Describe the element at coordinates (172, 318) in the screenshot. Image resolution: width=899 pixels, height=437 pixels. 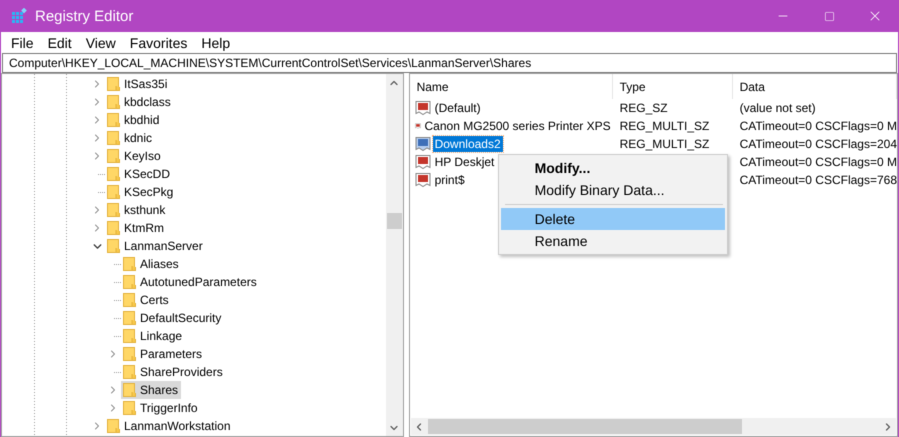
I see `tree-item: DefaultSecurity` at that location.